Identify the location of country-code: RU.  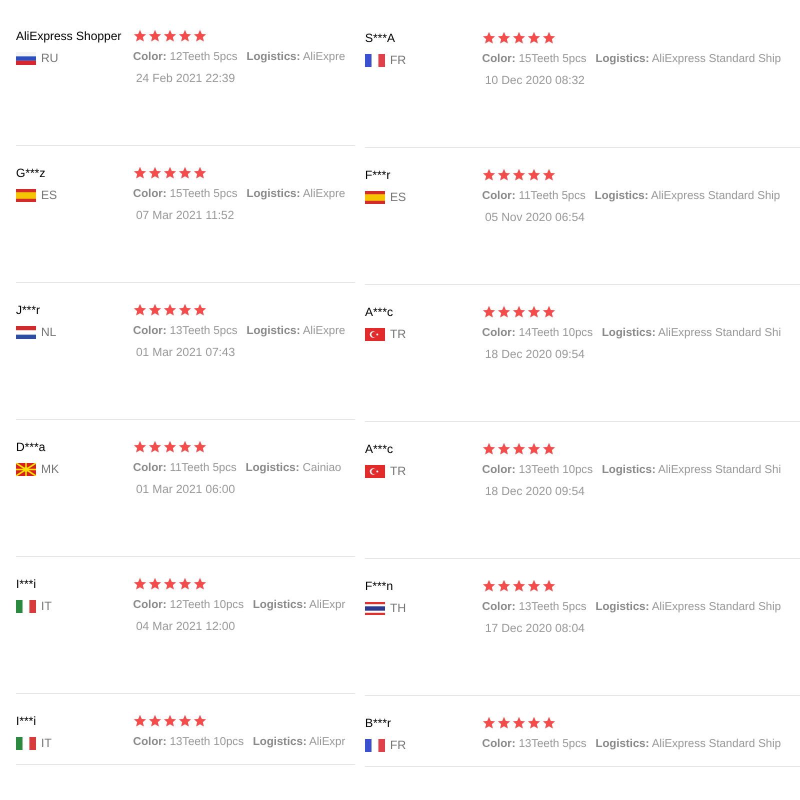
(49, 58).